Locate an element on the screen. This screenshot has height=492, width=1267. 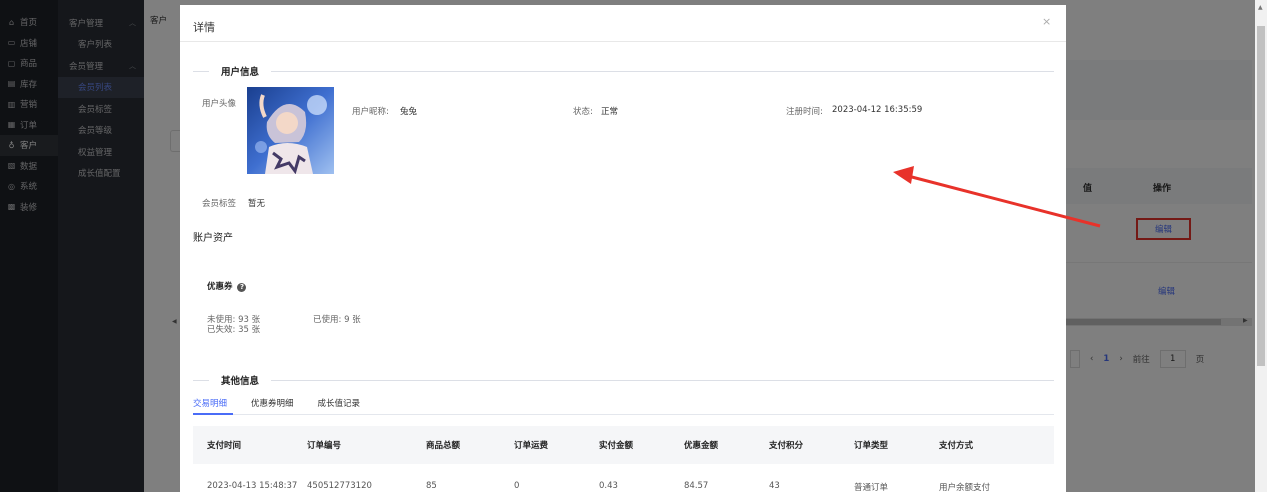
avatar-label: 用户头像 is located at coordinates (219, 104).